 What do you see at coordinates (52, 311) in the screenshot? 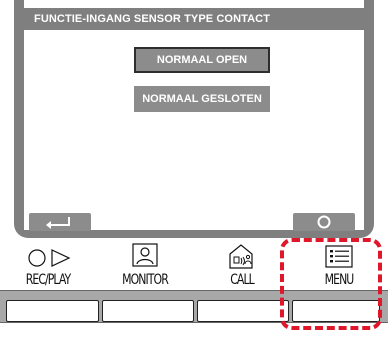
I see `rec-play-key` at bounding box center [52, 311].